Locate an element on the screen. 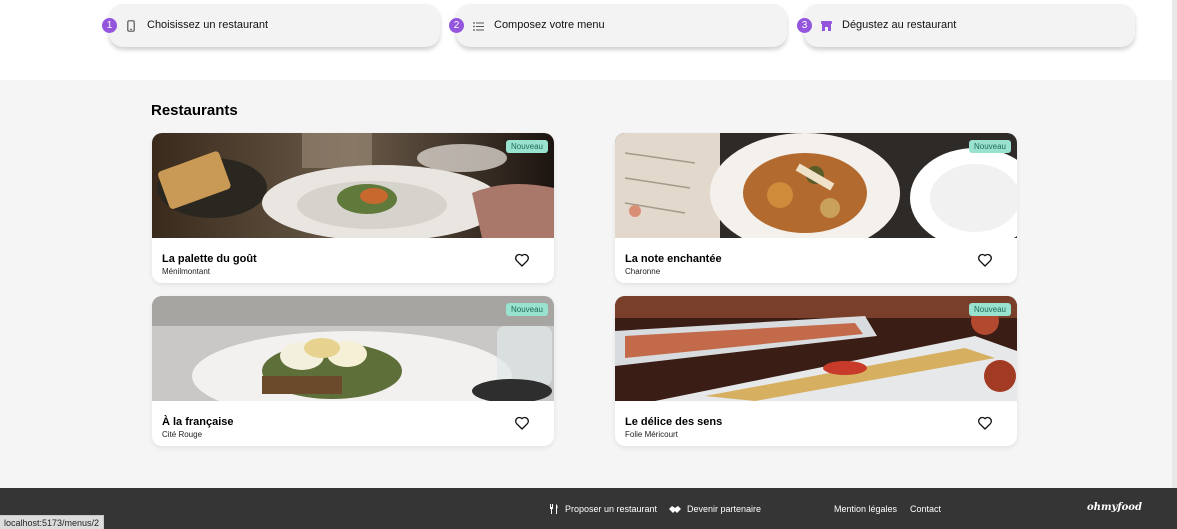  step-label: Dégustez au restaurant is located at coordinates (899, 25).